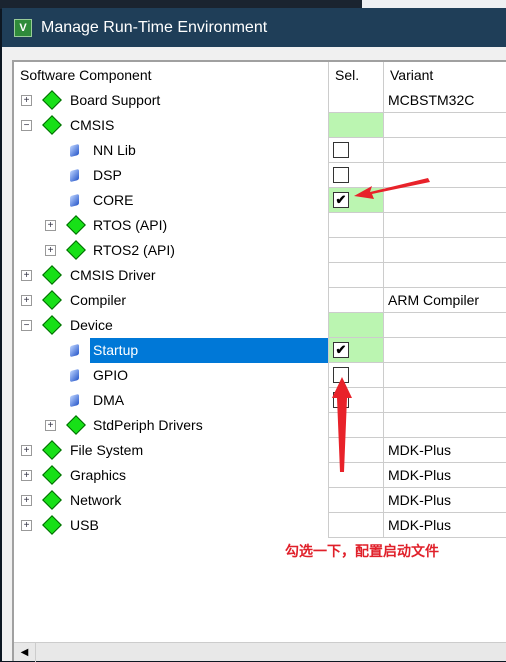 Image resolution: width=506 pixels, height=662 pixels. I want to click on arrow-to-core, so click(392, 188).